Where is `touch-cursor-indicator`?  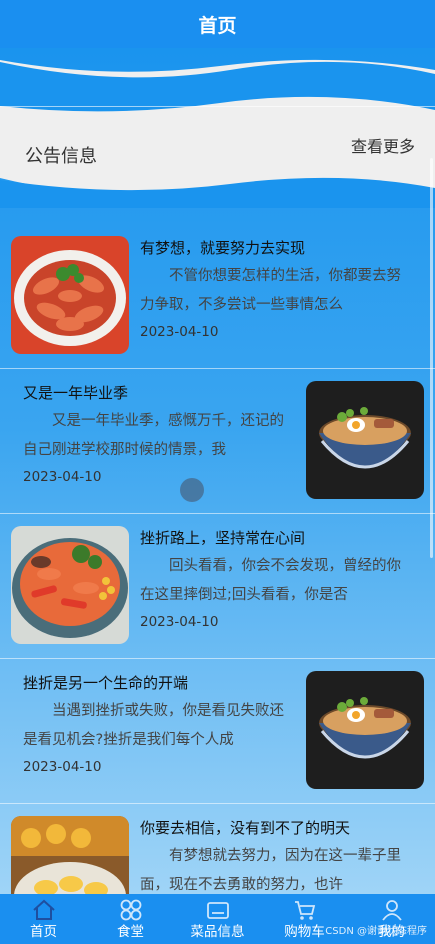 touch-cursor-indicator is located at coordinates (192, 490).